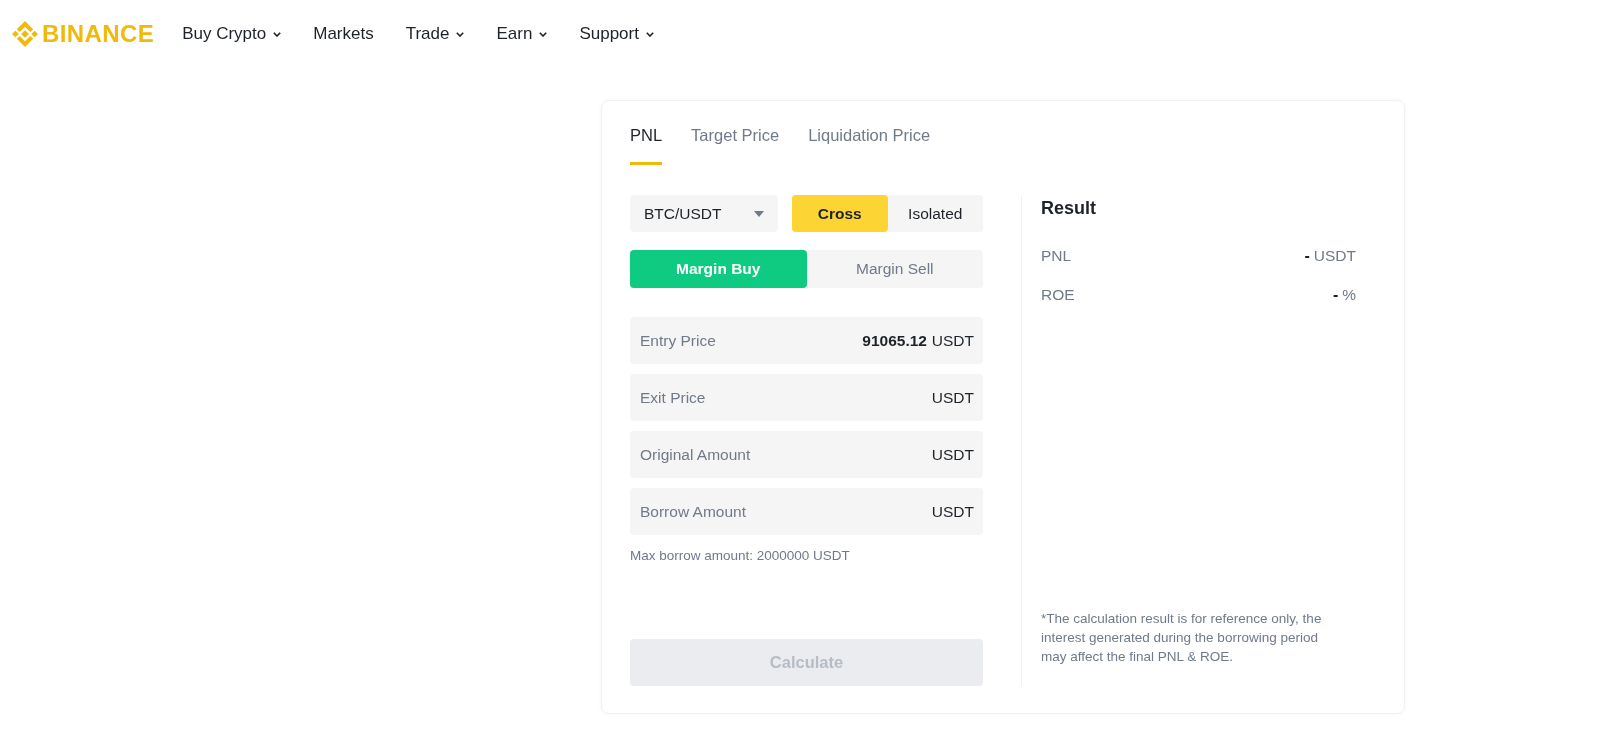 The image size is (1600, 741). I want to click on nav-link: Markets, so click(343, 34).